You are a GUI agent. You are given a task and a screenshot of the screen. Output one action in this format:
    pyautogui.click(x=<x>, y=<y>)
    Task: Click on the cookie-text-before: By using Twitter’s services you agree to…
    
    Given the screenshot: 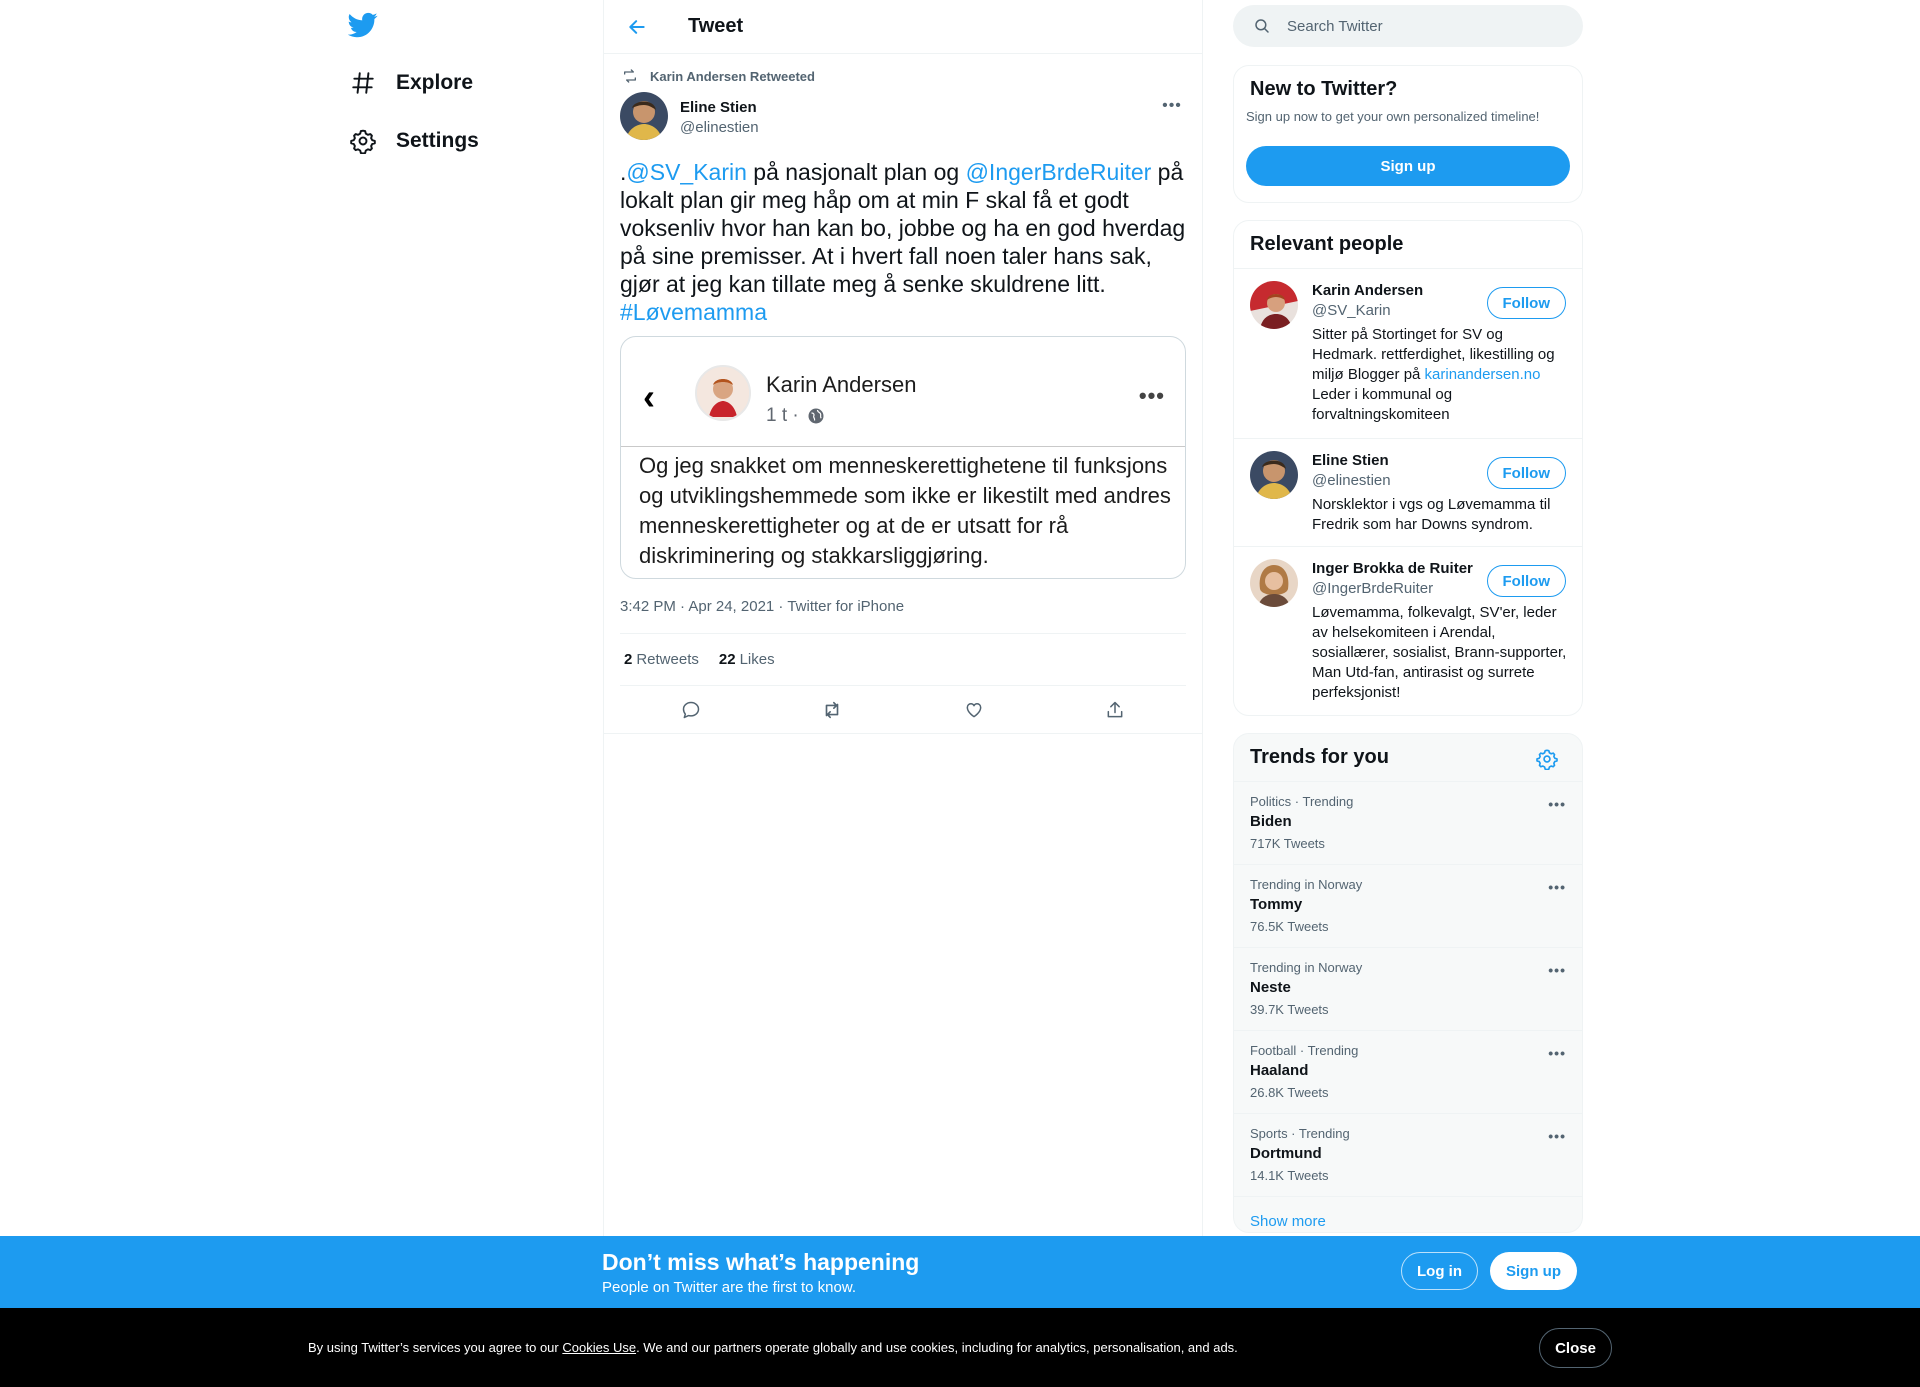 What is the action you would take?
    pyautogui.click(x=435, y=1347)
    